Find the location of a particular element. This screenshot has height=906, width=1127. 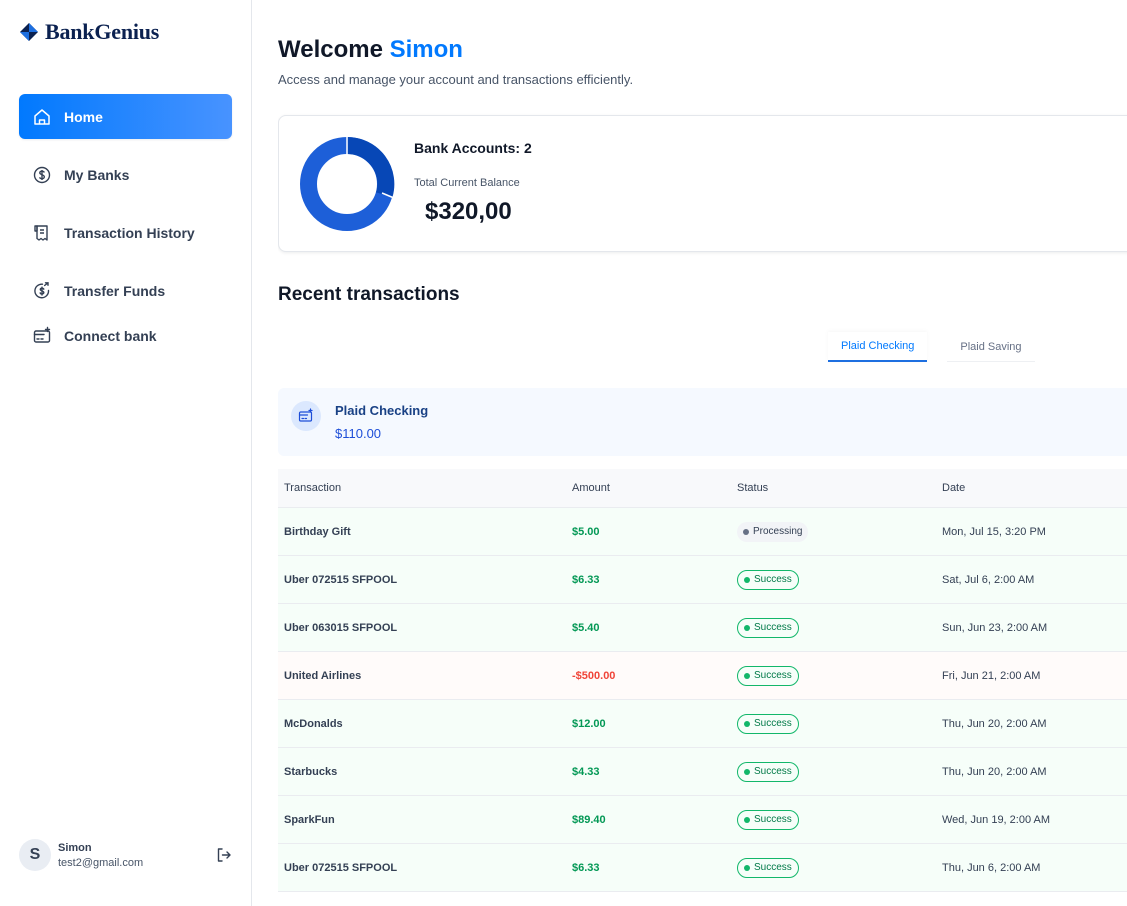

column-header-amount: Amount is located at coordinates (591, 488).